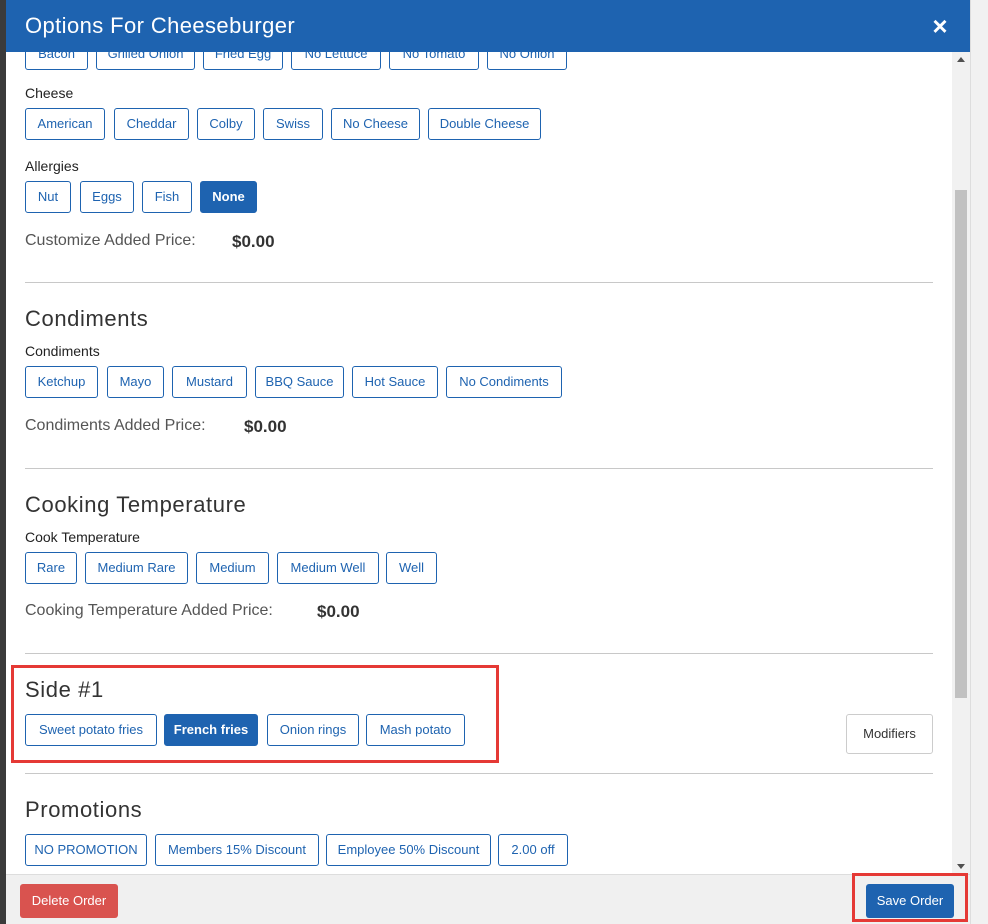 This screenshot has height=924, width=988. What do you see at coordinates (488, 899) in the screenshot?
I see `modal-footer: Delete Order Save Order` at bounding box center [488, 899].